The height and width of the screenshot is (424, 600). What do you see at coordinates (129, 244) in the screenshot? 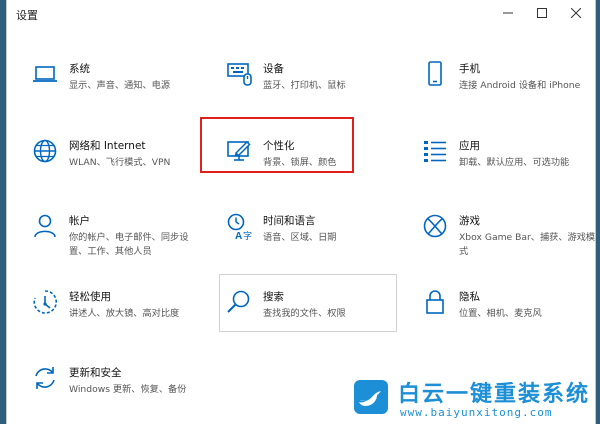
I see `tile-accounts-desc: 你的帐户、电子邮件、同步设置、工作、其他人员` at bounding box center [129, 244].